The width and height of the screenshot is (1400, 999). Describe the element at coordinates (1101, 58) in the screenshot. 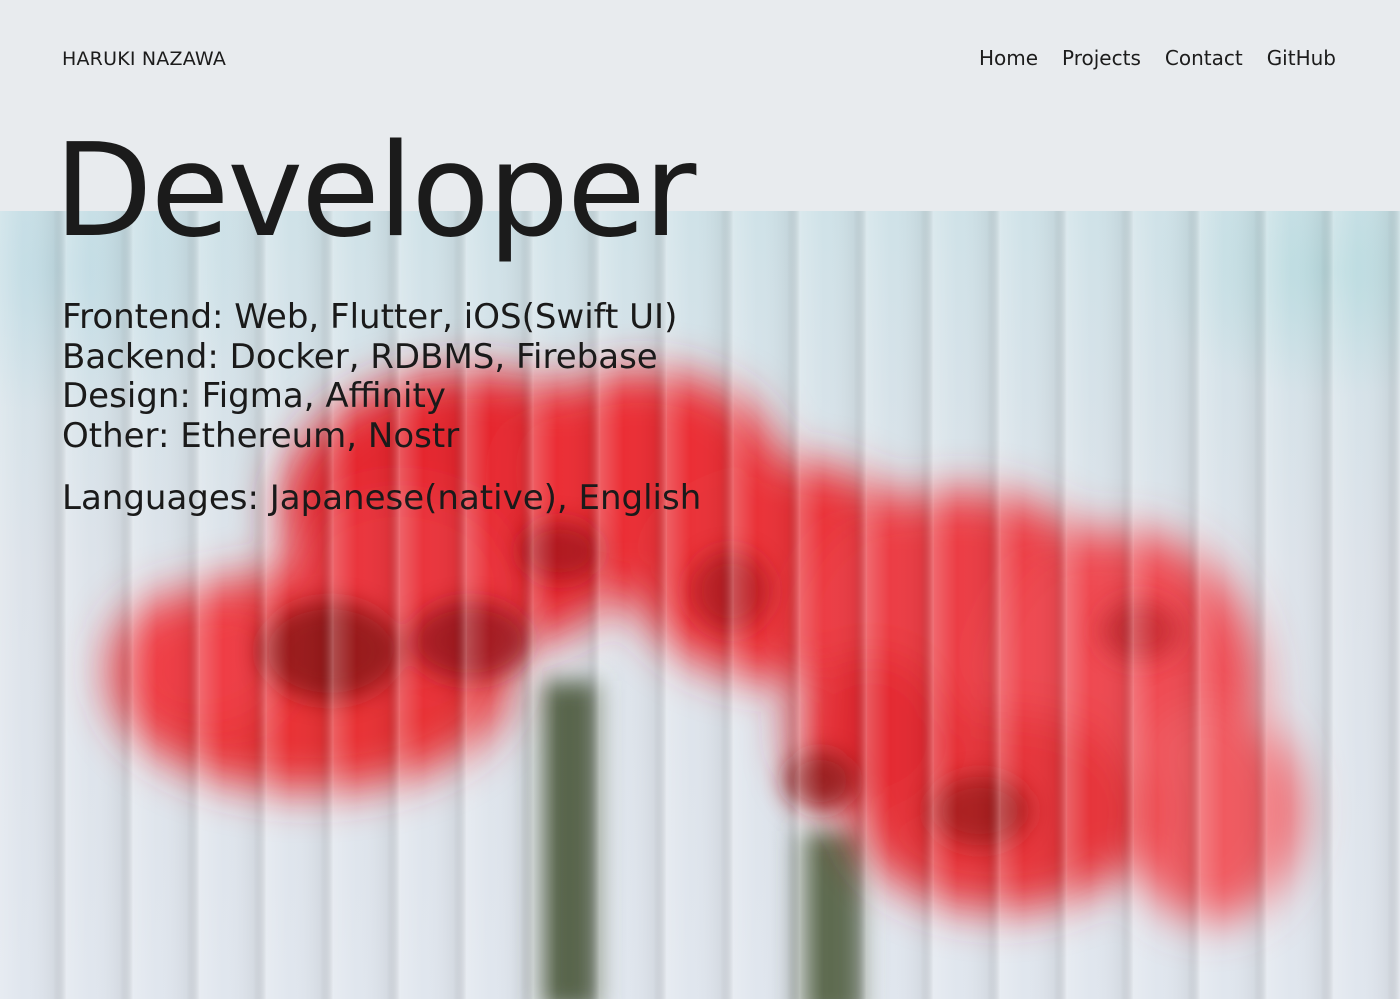

I see `nav-projects-link: Projects` at that location.